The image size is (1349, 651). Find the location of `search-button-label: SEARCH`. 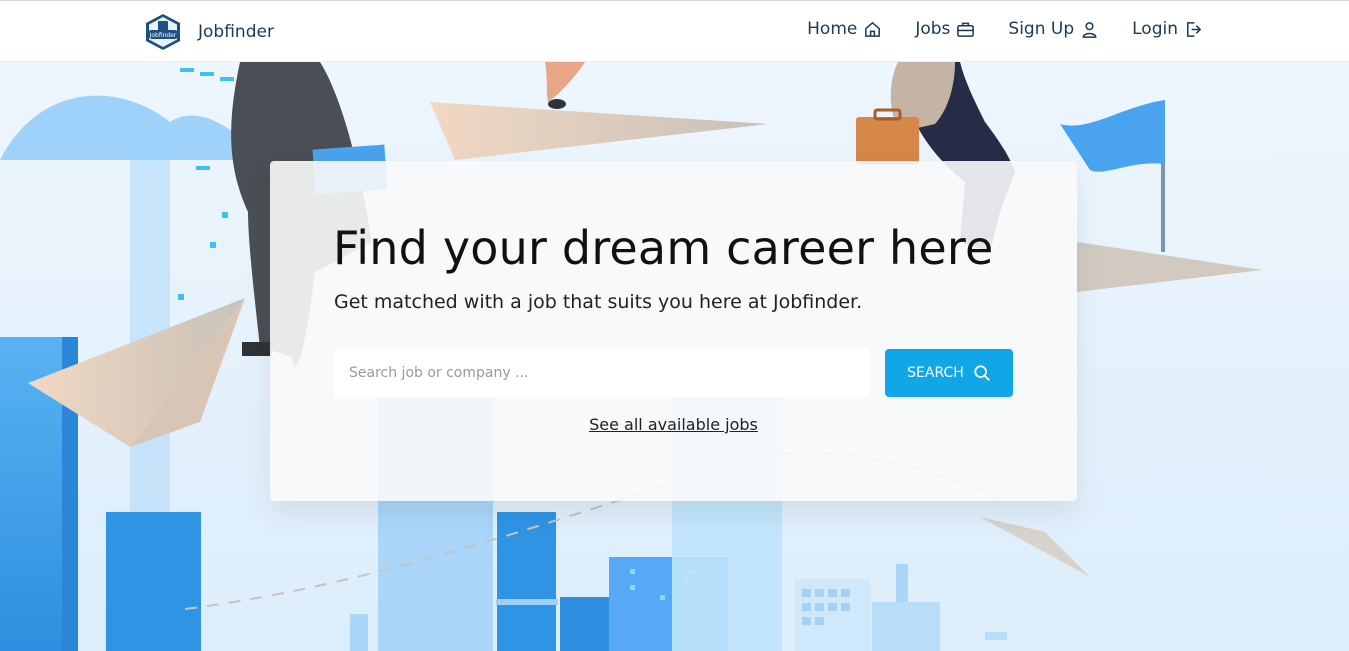

search-button-label: SEARCH is located at coordinates (935, 373).